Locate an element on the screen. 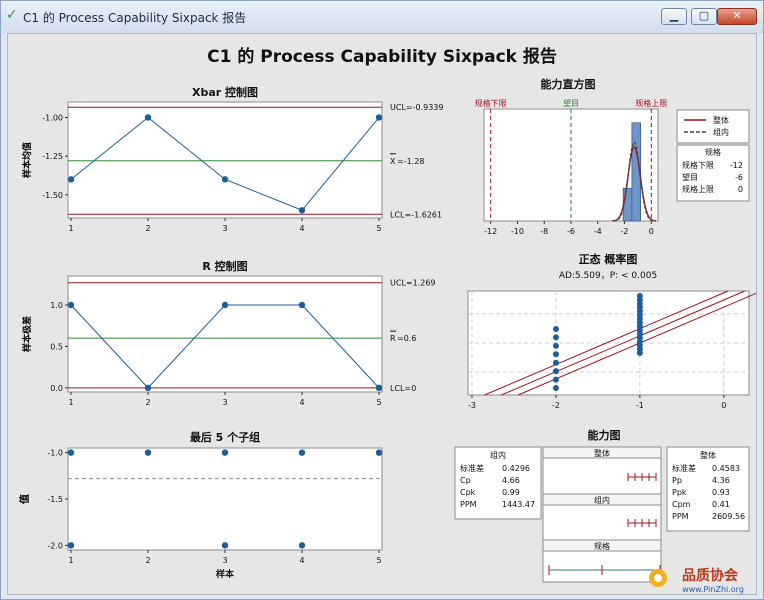  within-stat-value: 0.4296 is located at coordinates (516, 468).